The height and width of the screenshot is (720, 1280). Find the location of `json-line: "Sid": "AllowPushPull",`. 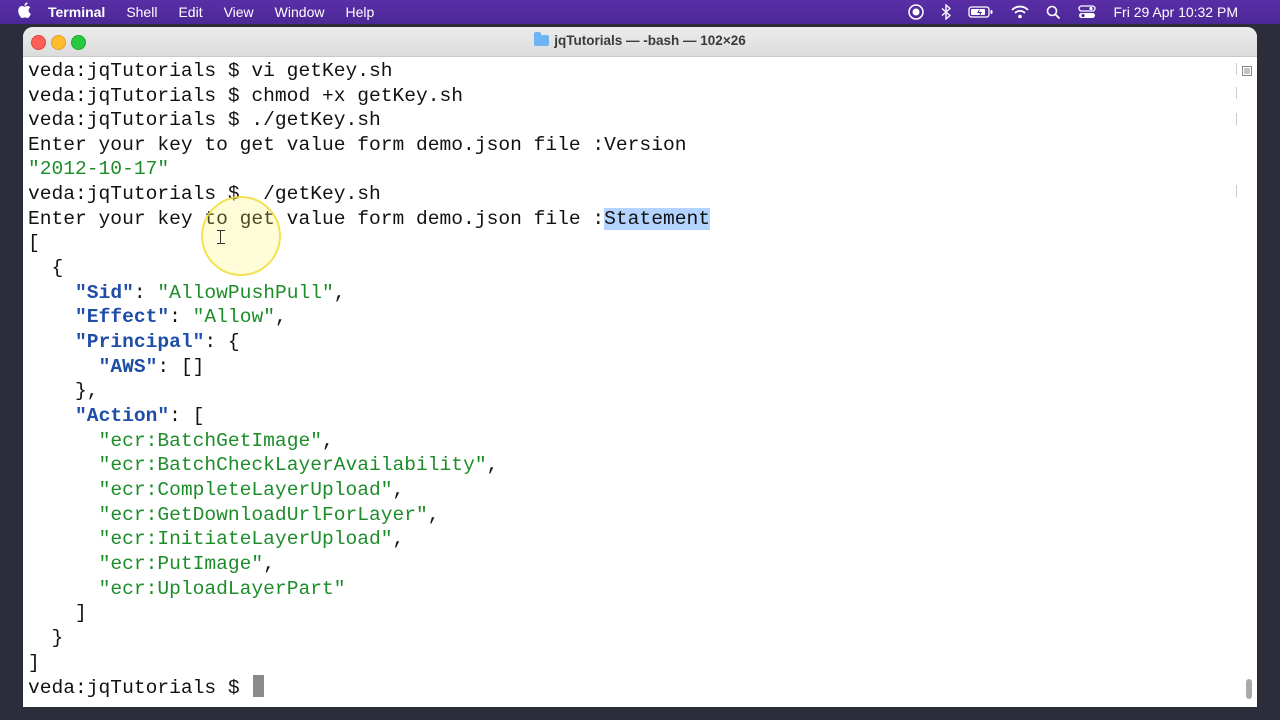

json-line: "Sid": "AllowPushPull", is located at coordinates (210, 293).